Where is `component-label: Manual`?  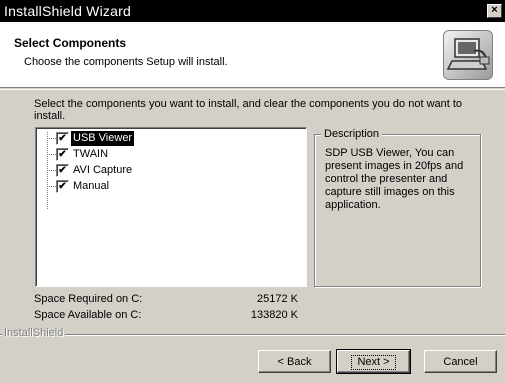 component-label: Manual is located at coordinates (91, 186).